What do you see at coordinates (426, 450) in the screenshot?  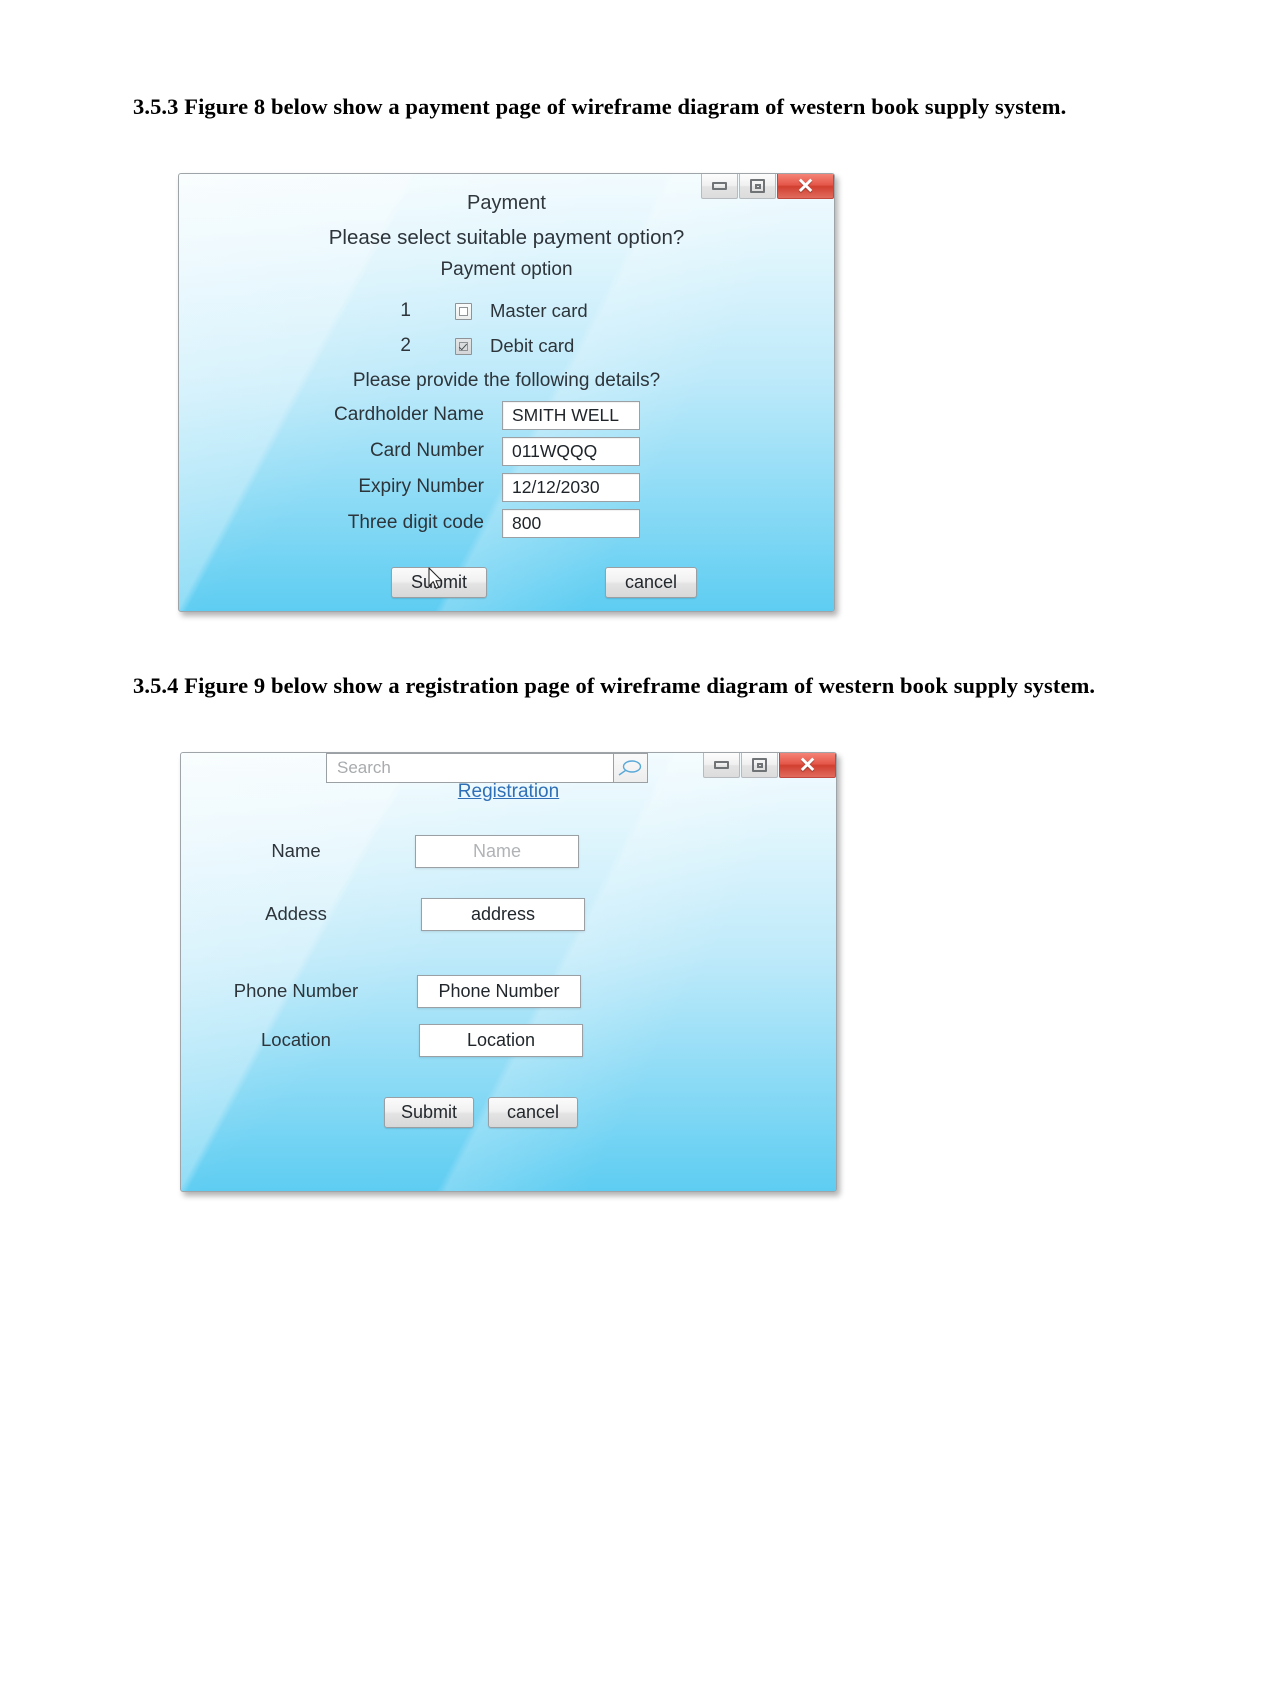 I see `field-label: Card Number` at bounding box center [426, 450].